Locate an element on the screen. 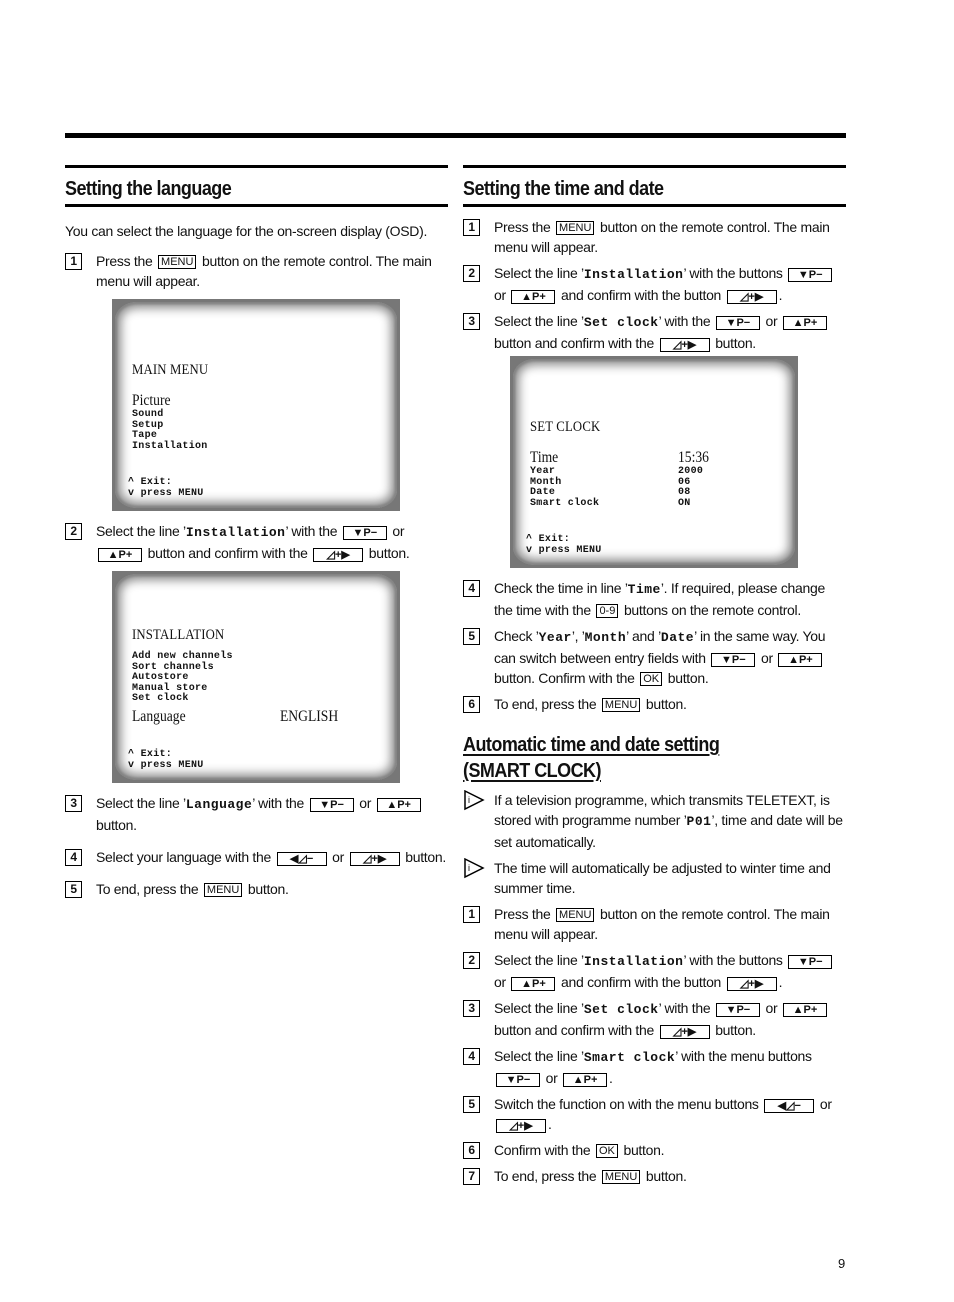 This screenshot has height=1302, width=954. osd-selected-item: Picture is located at coordinates (151, 400).